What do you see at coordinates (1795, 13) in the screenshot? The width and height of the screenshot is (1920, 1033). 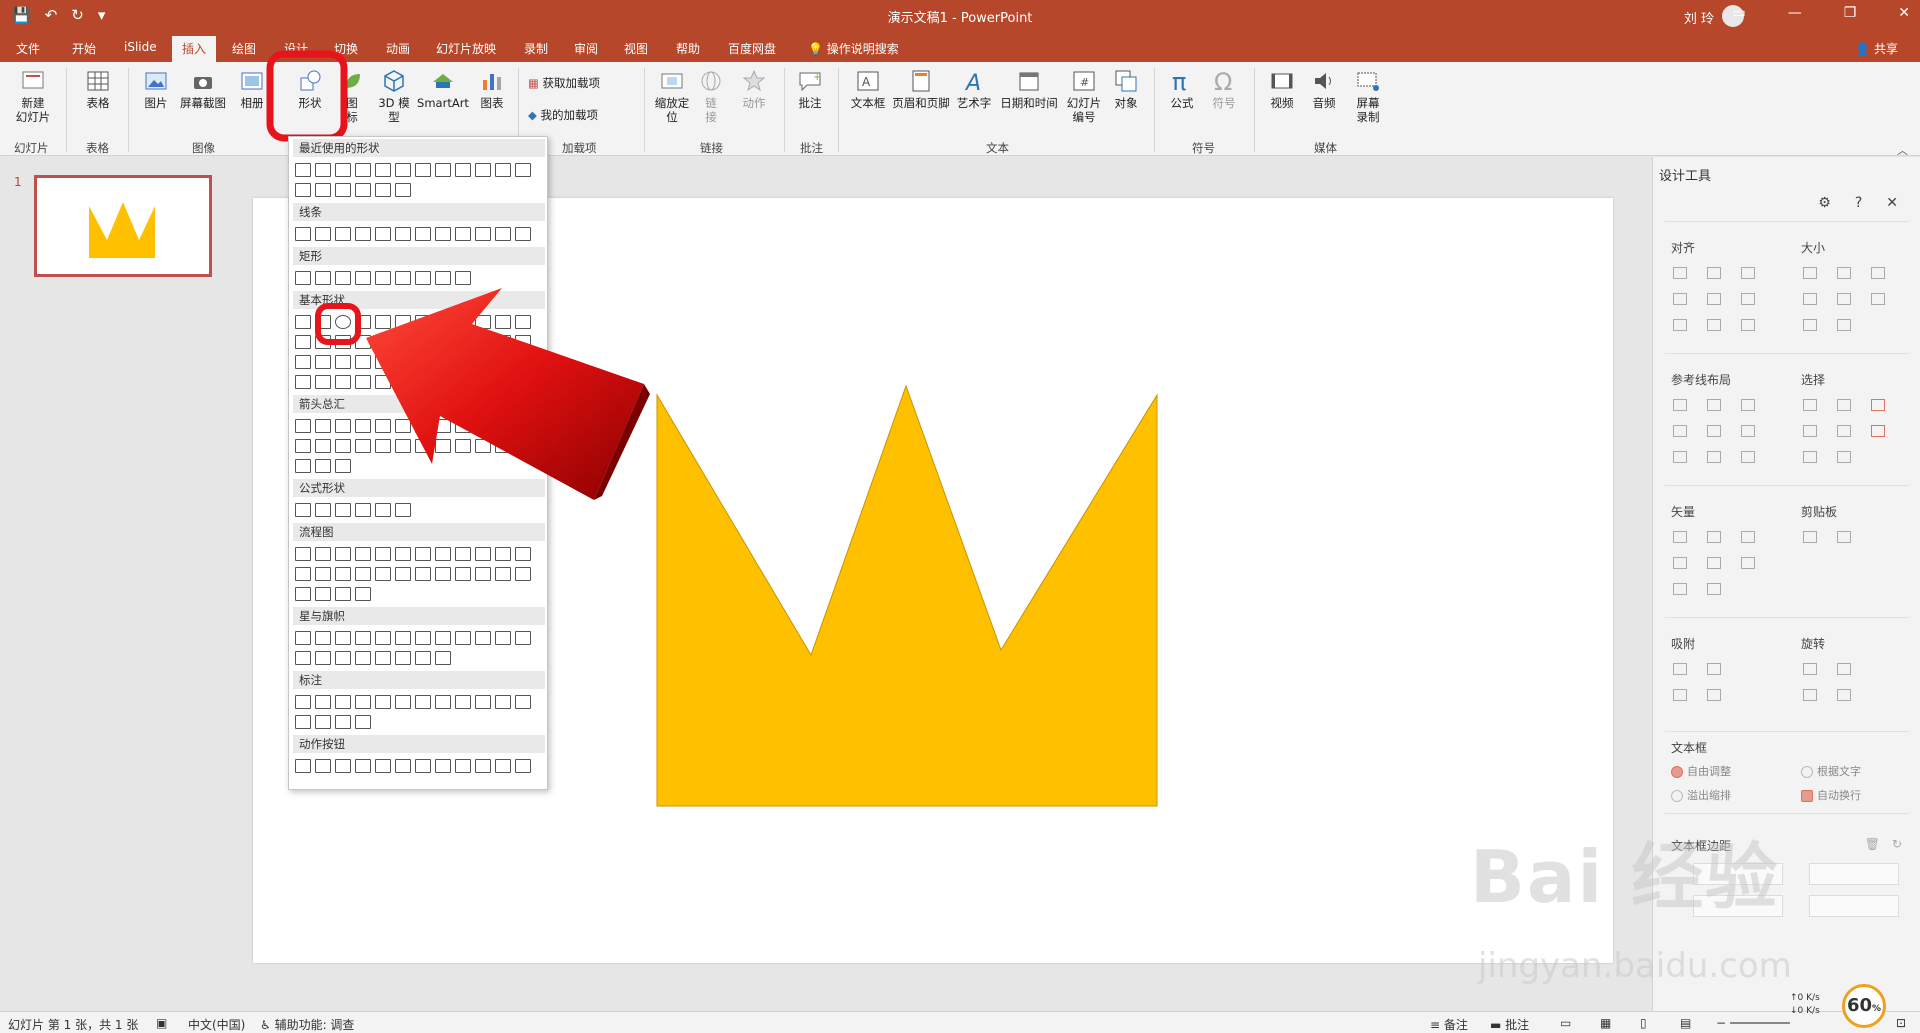 I see `minimize-icon: —` at bounding box center [1795, 13].